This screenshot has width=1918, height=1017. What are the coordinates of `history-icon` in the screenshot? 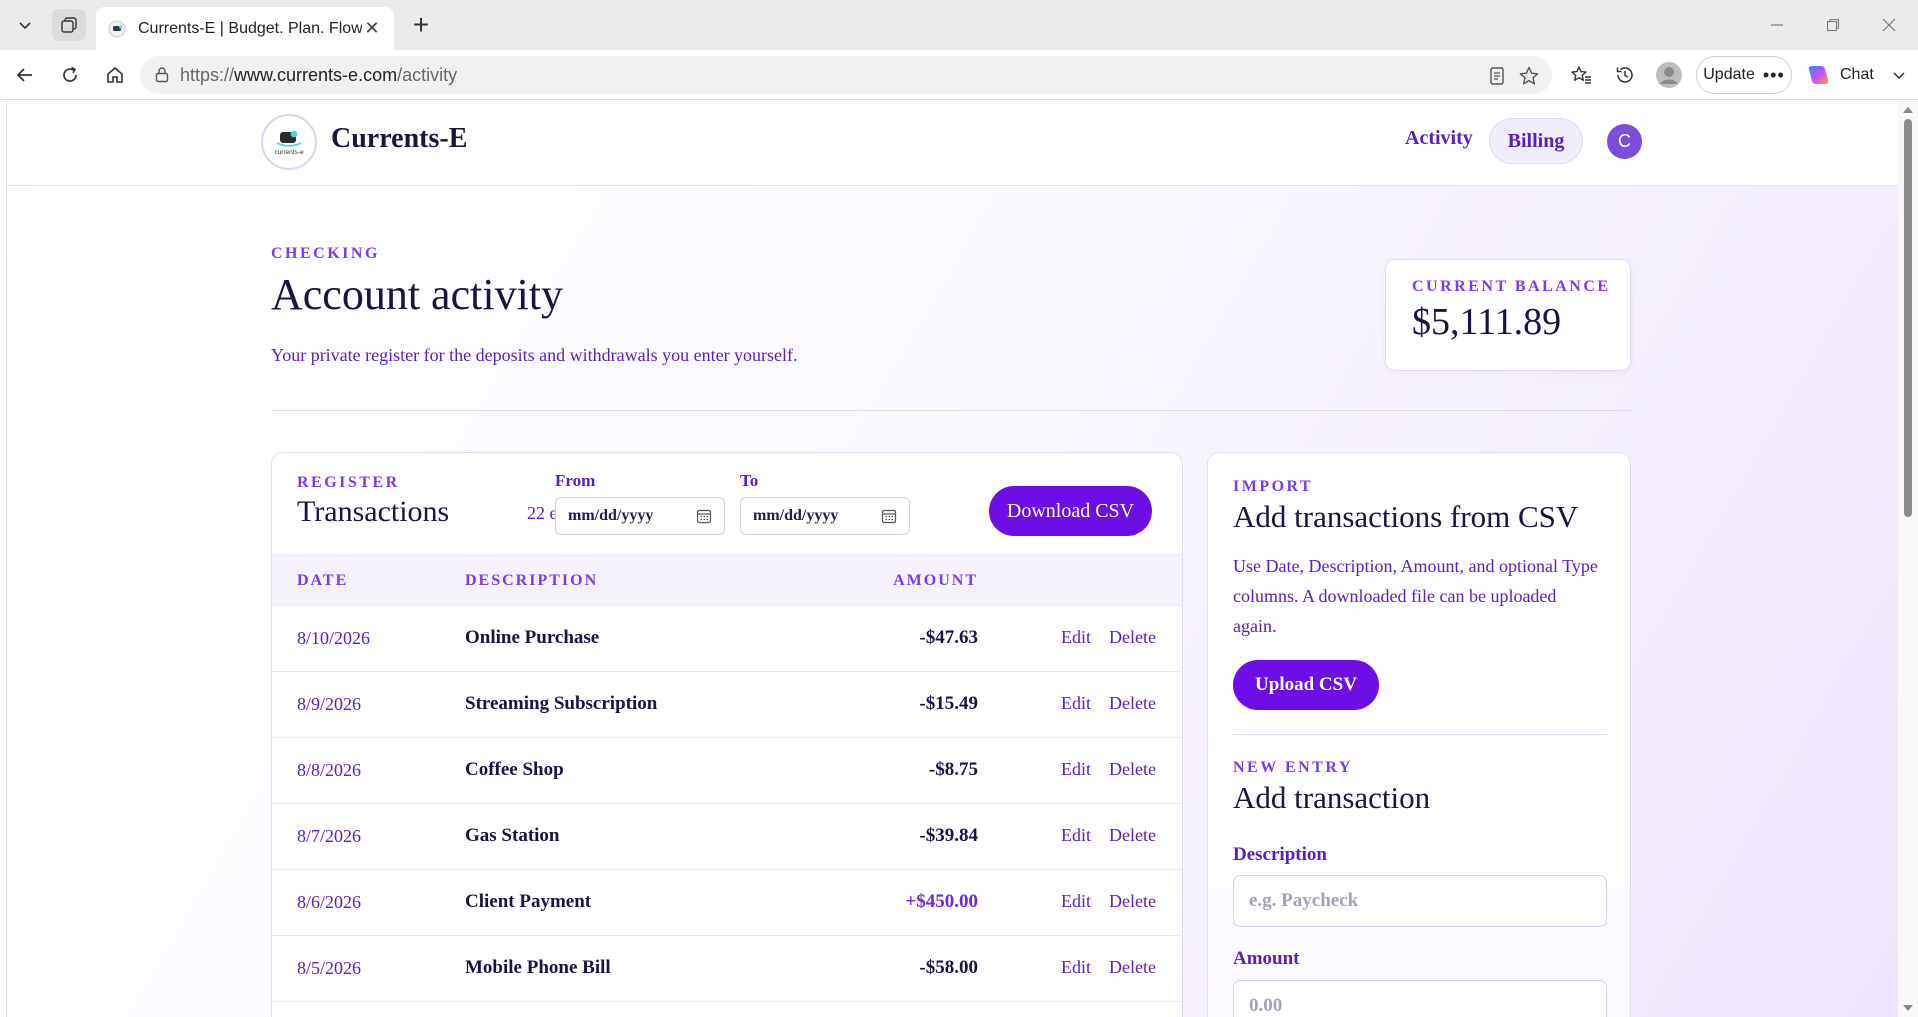 It's located at (1624, 75).